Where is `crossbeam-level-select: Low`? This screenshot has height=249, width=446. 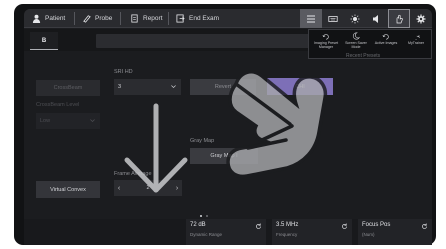
crossbeam-level-select: Low is located at coordinates (68, 121).